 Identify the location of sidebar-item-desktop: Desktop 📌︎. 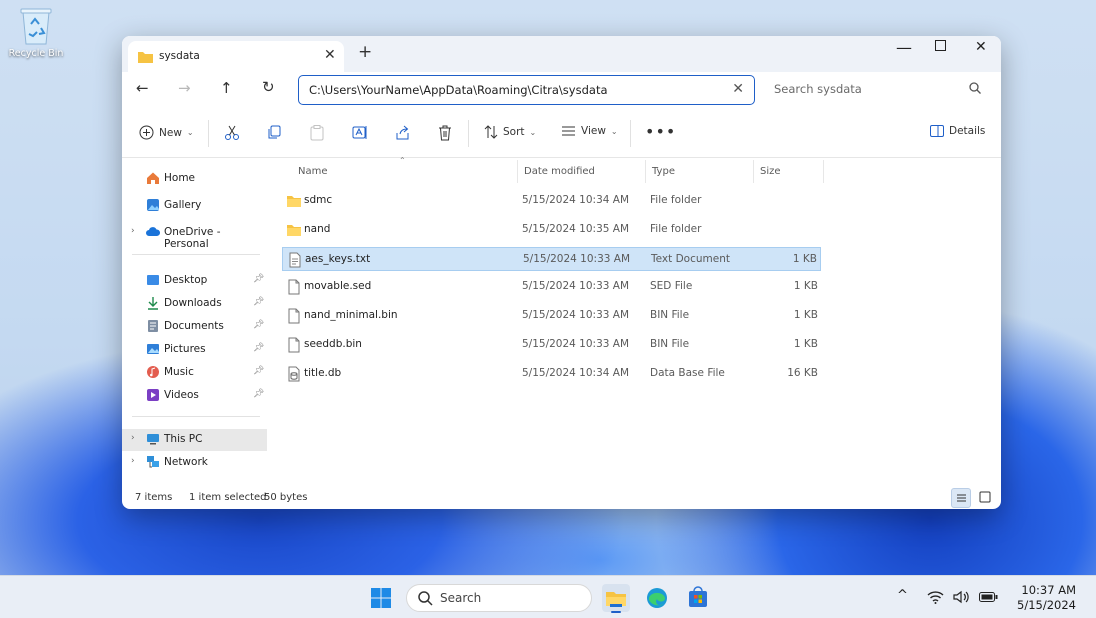
(194, 281).